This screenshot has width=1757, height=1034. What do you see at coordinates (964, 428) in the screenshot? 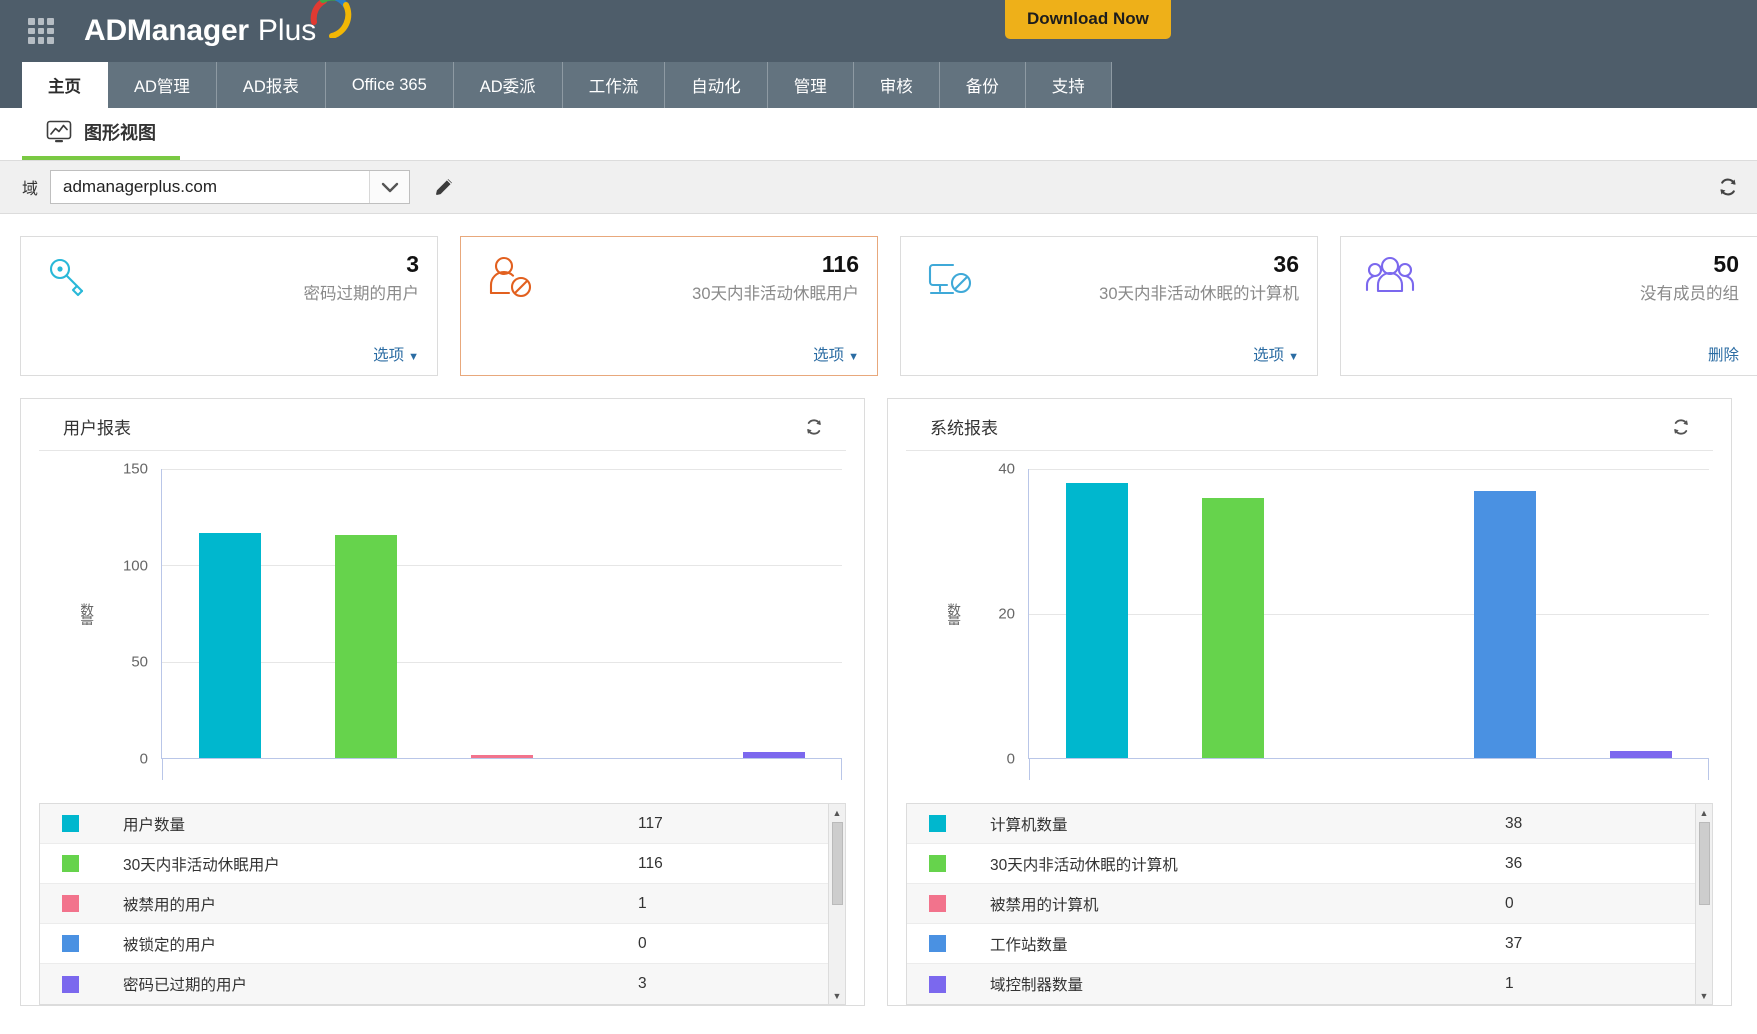
I see `panel-title: 系统报表` at bounding box center [964, 428].